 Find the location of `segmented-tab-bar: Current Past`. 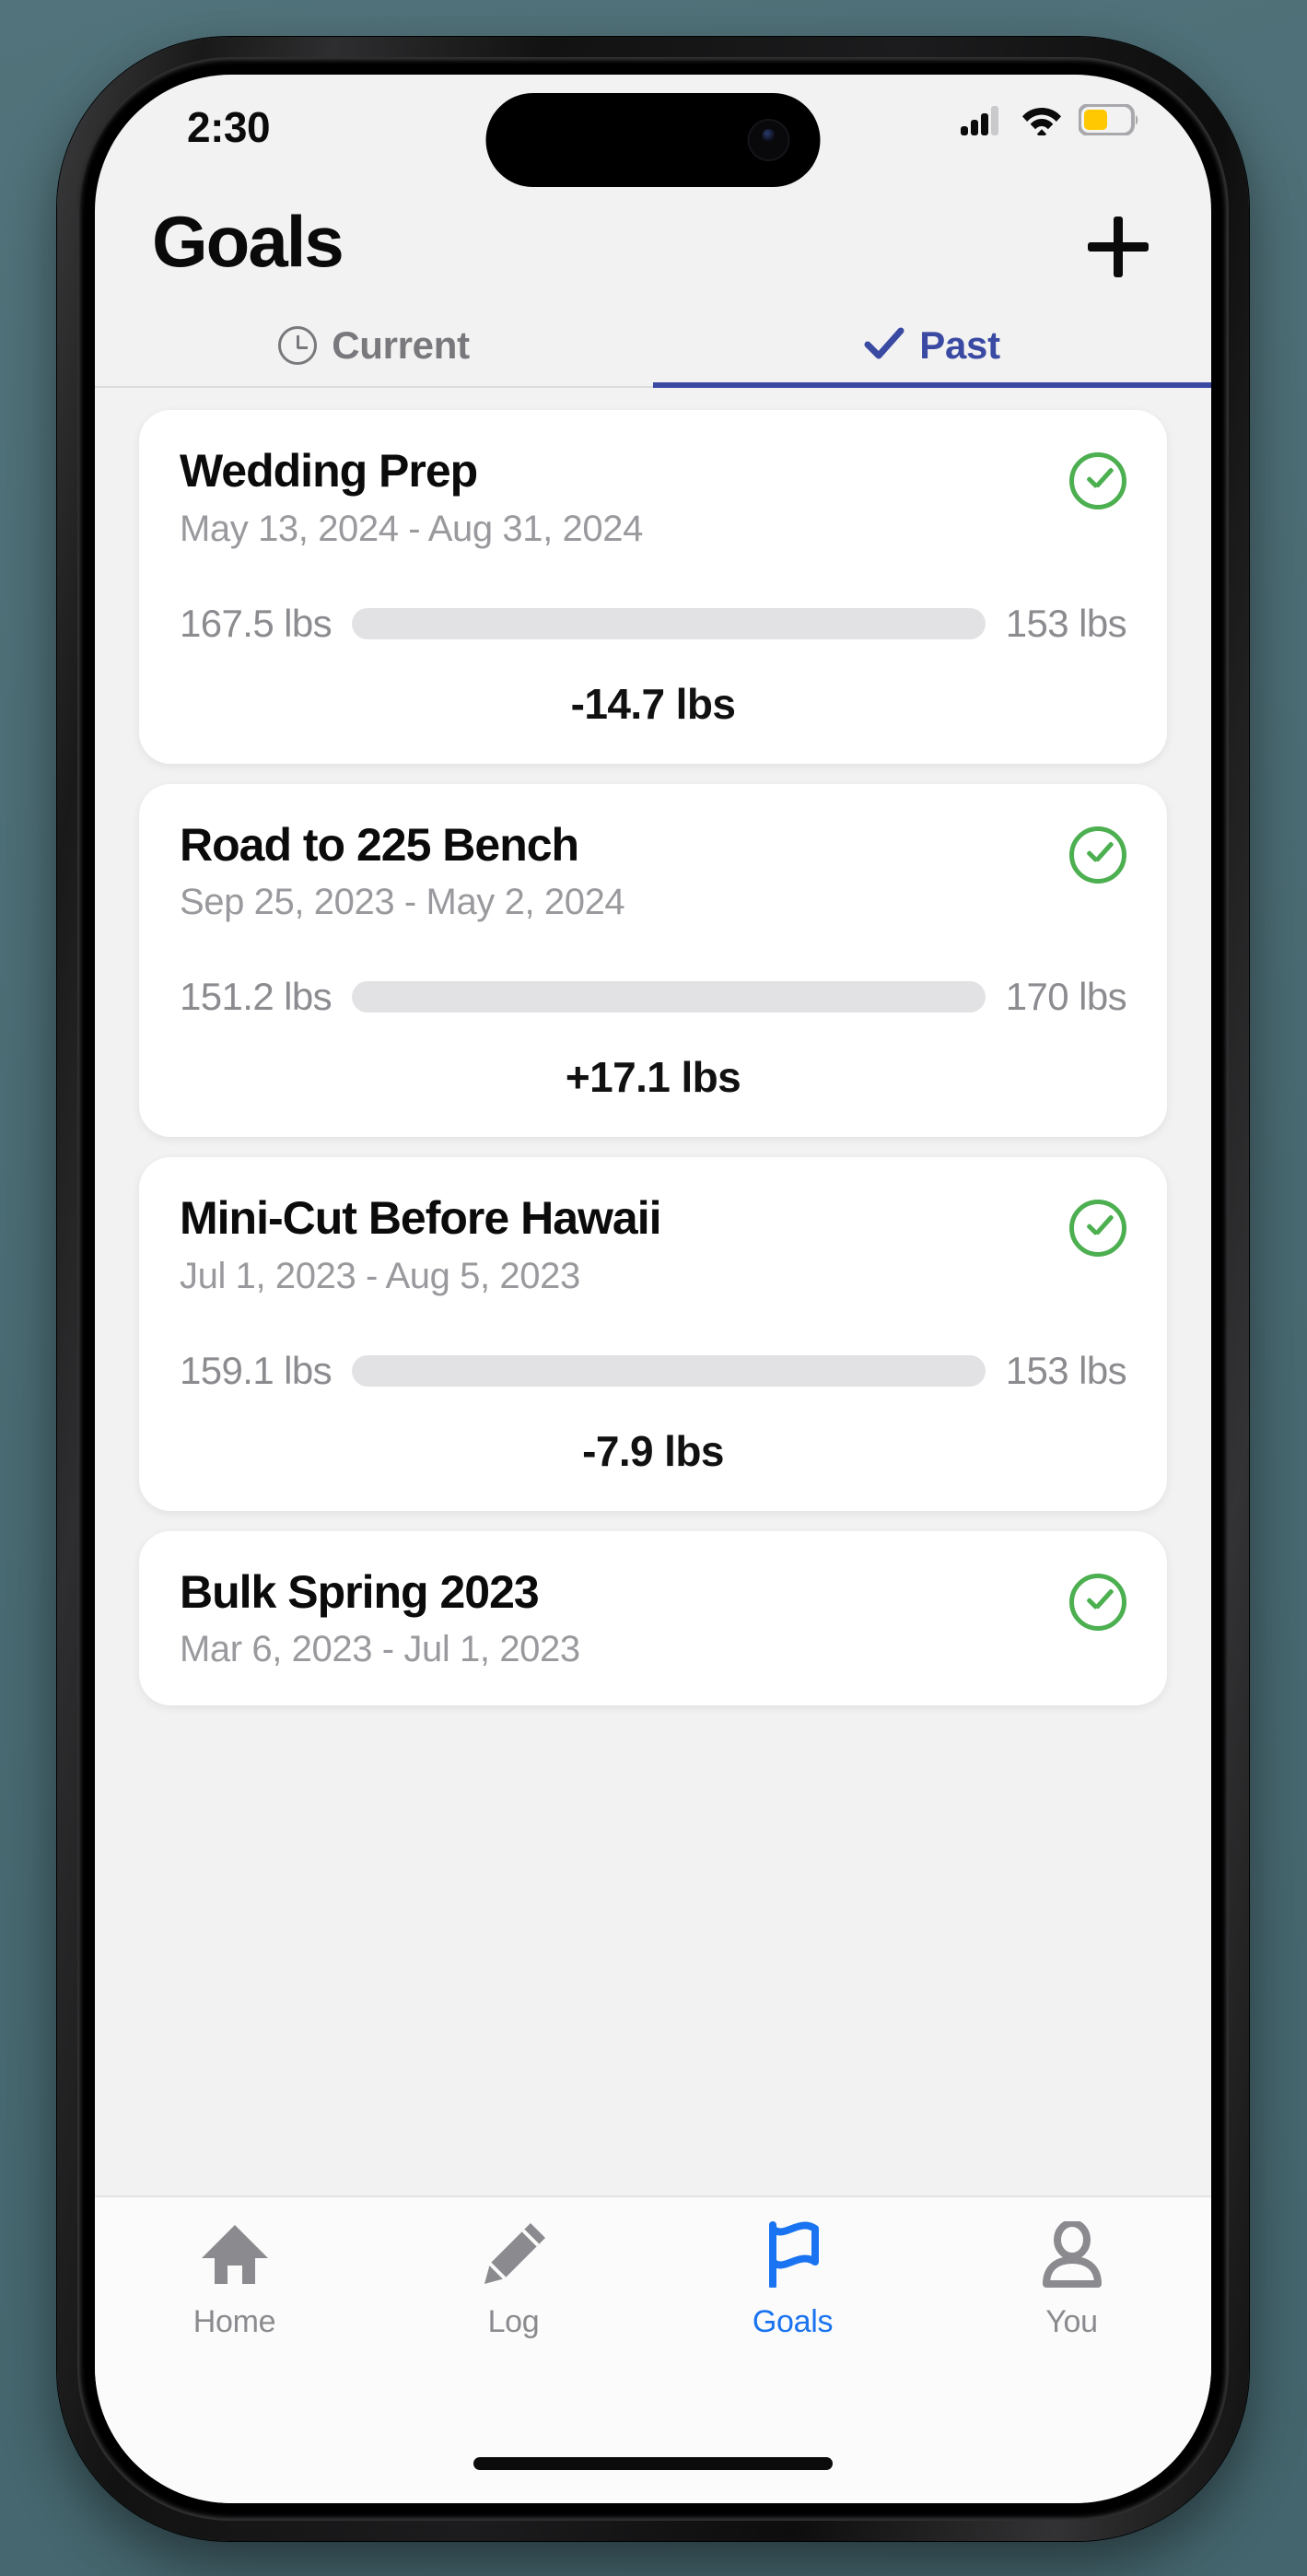

segmented-tab-bar: Current Past is located at coordinates (653, 346).